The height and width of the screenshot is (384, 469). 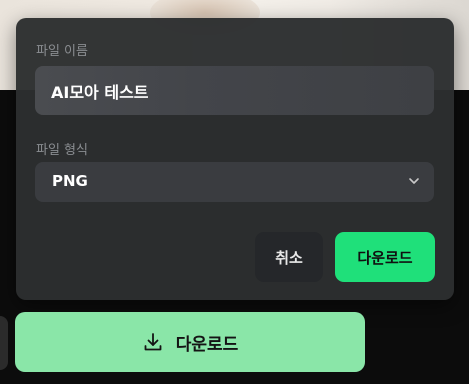 I want to click on file-name-input, so click(x=234, y=90).